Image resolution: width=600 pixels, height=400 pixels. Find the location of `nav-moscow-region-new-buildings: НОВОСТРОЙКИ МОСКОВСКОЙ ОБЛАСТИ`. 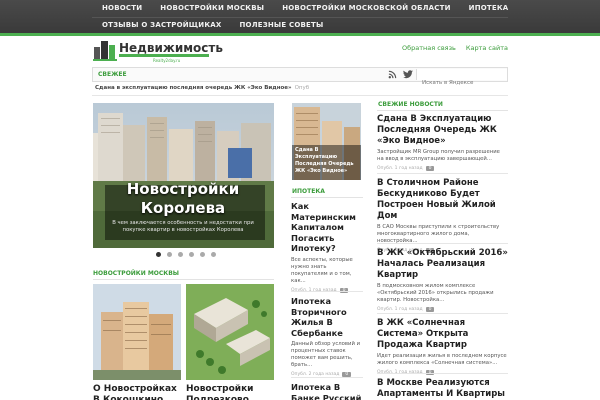

nav-moscow-region-new-buildings: НОВОСТРОЙКИ МОСКОВСКОЙ ОБЛАСТИ is located at coordinates (366, 8).